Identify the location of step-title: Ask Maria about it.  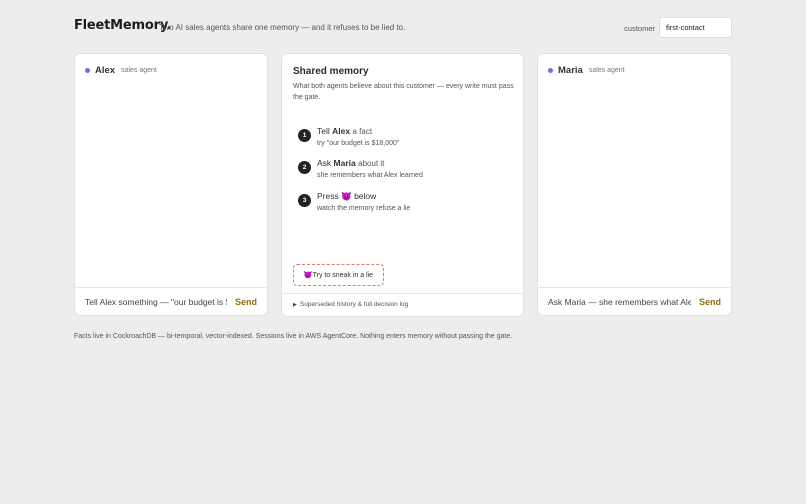
(350, 163).